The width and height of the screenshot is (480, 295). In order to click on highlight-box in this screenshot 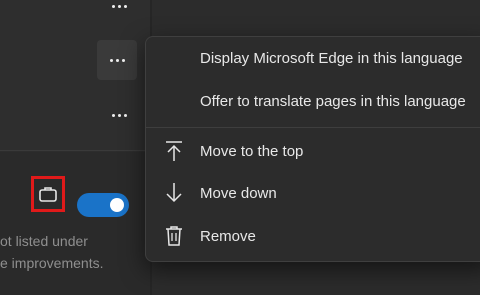, I will do `click(48, 194)`.